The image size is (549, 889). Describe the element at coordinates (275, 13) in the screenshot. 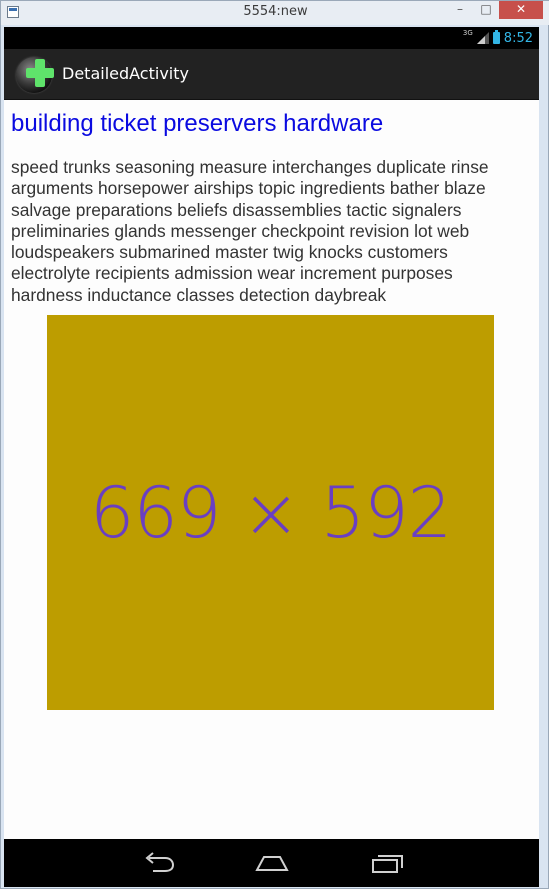

I see `window-titlebar: 5554:new – □ ✕` at that location.